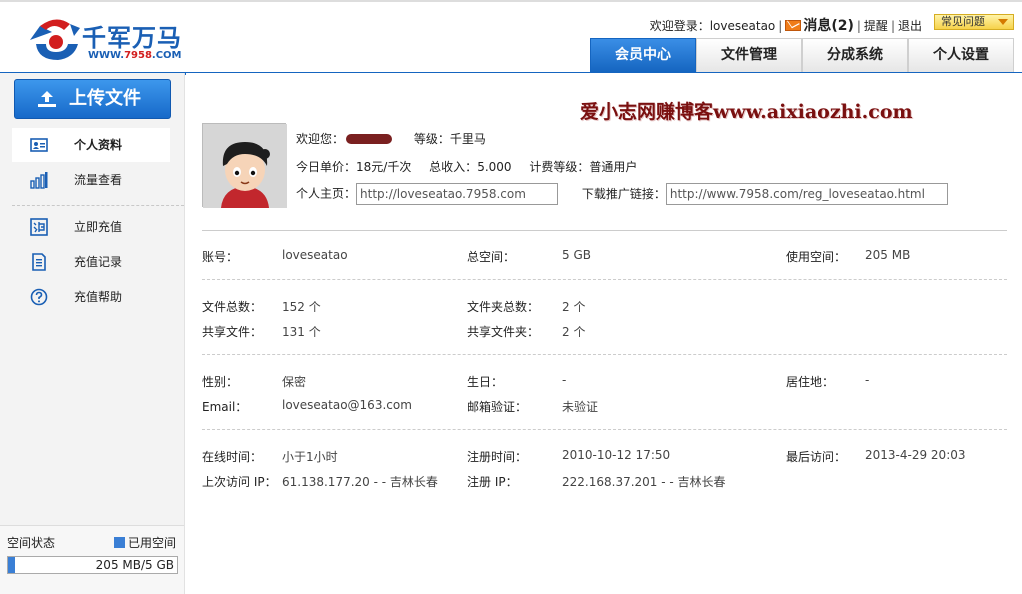 The width and height of the screenshot is (1022, 594). Describe the element at coordinates (743, 26) in the screenshot. I see `username-link: loveseatao` at that location.